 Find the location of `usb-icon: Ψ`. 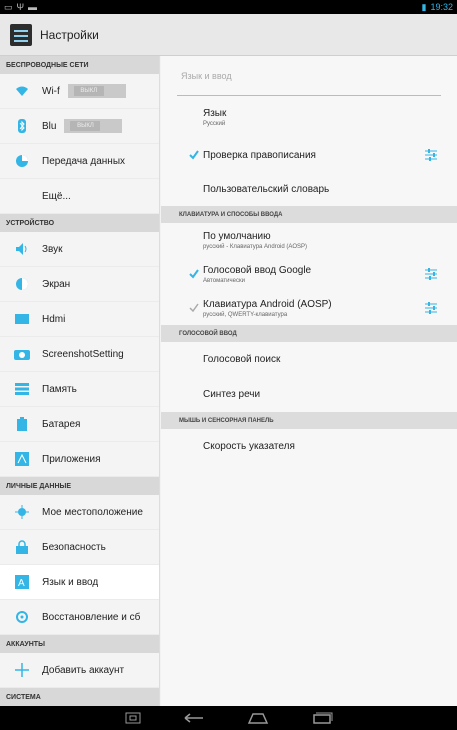

usb-icon: Ψ is located at coordinates (20, 6).